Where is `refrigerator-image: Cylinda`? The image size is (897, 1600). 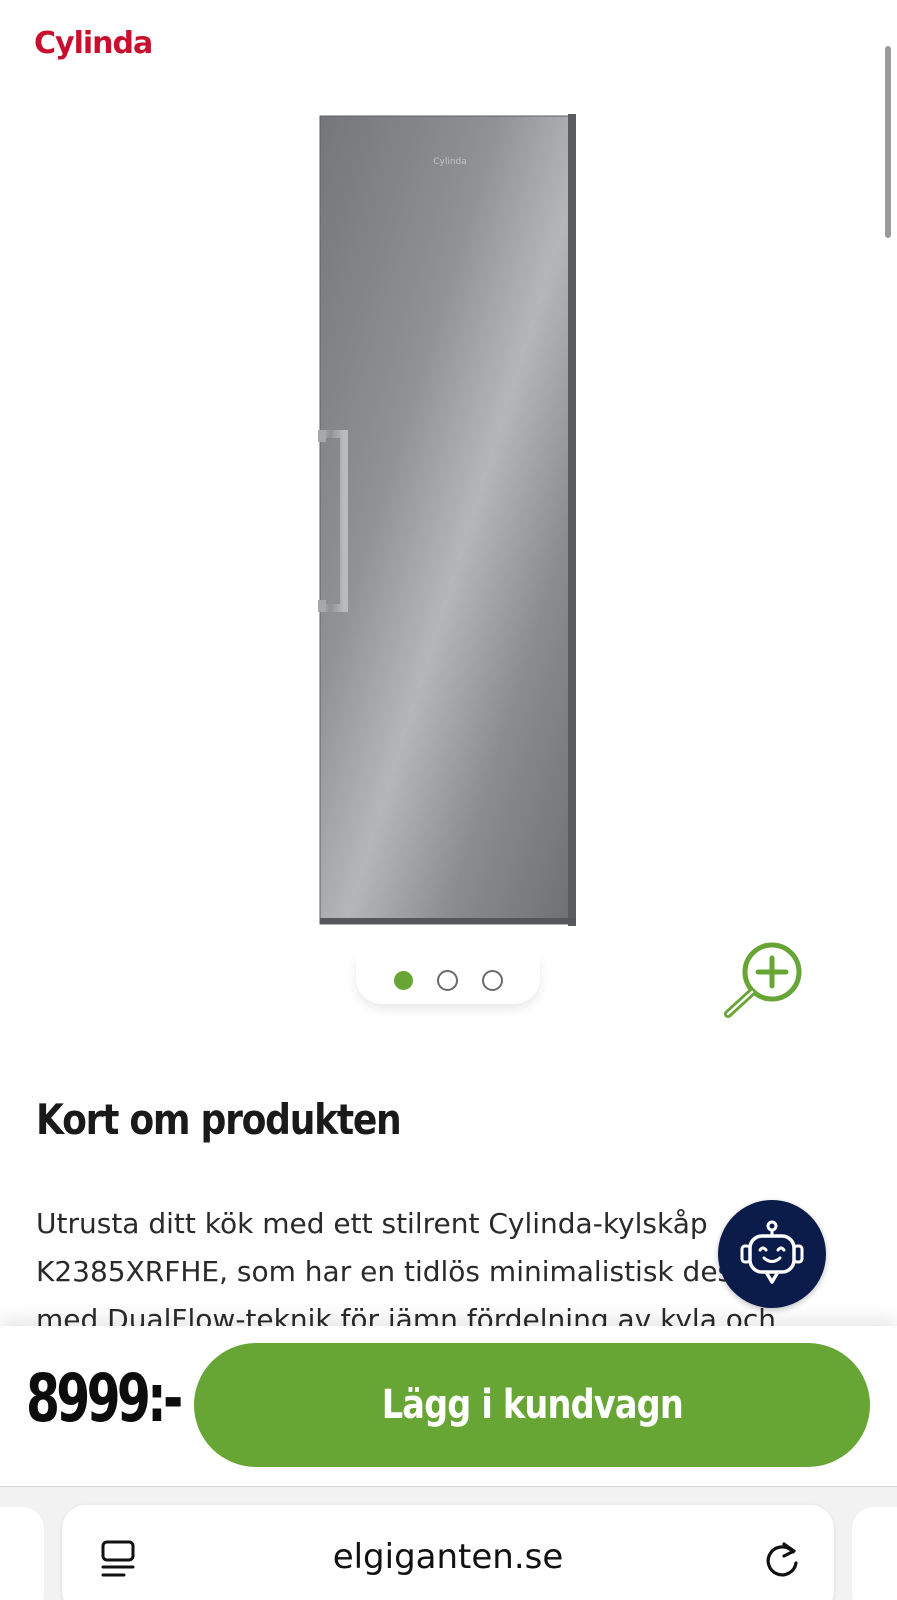 refrigerator-image: Cylinda is located at coordinates (444, 520).